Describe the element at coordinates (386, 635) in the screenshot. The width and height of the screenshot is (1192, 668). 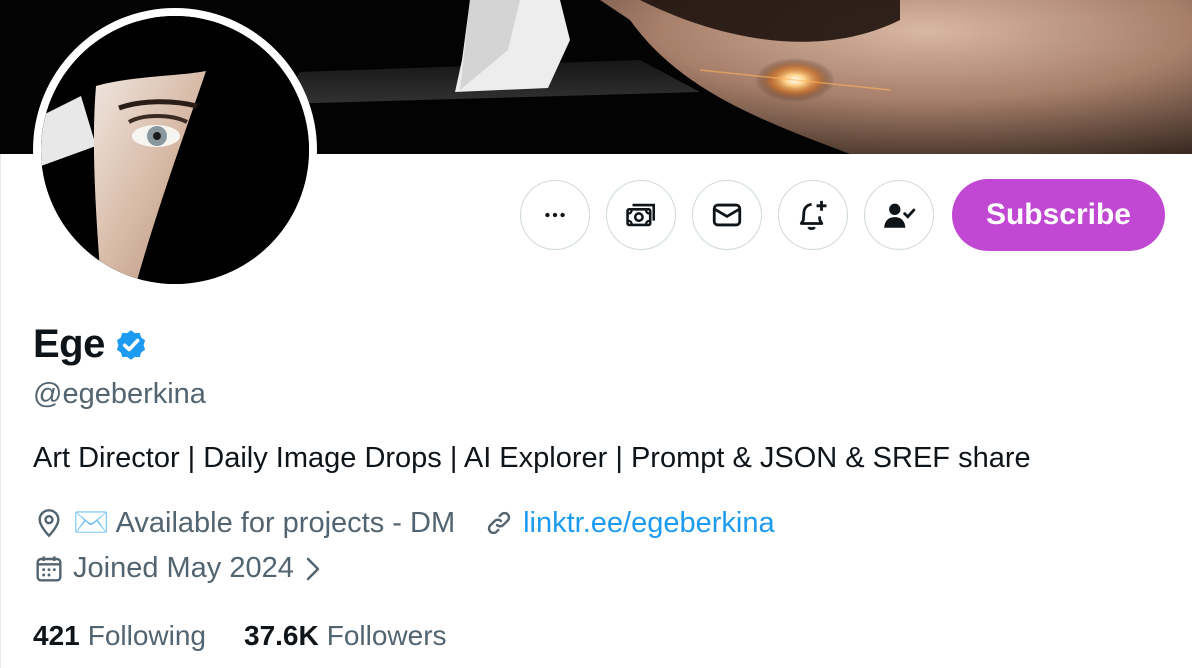
I see `followers-label: Followers` at that location.